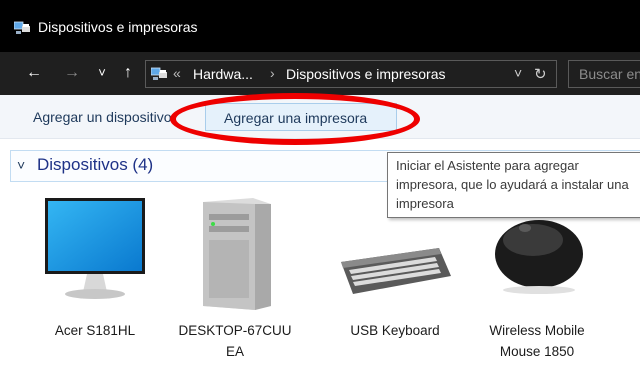  Describe the element at coordinates (320, 26) in the screenshot. I see `title-bar: Dispositivos e impresoras` at that location.